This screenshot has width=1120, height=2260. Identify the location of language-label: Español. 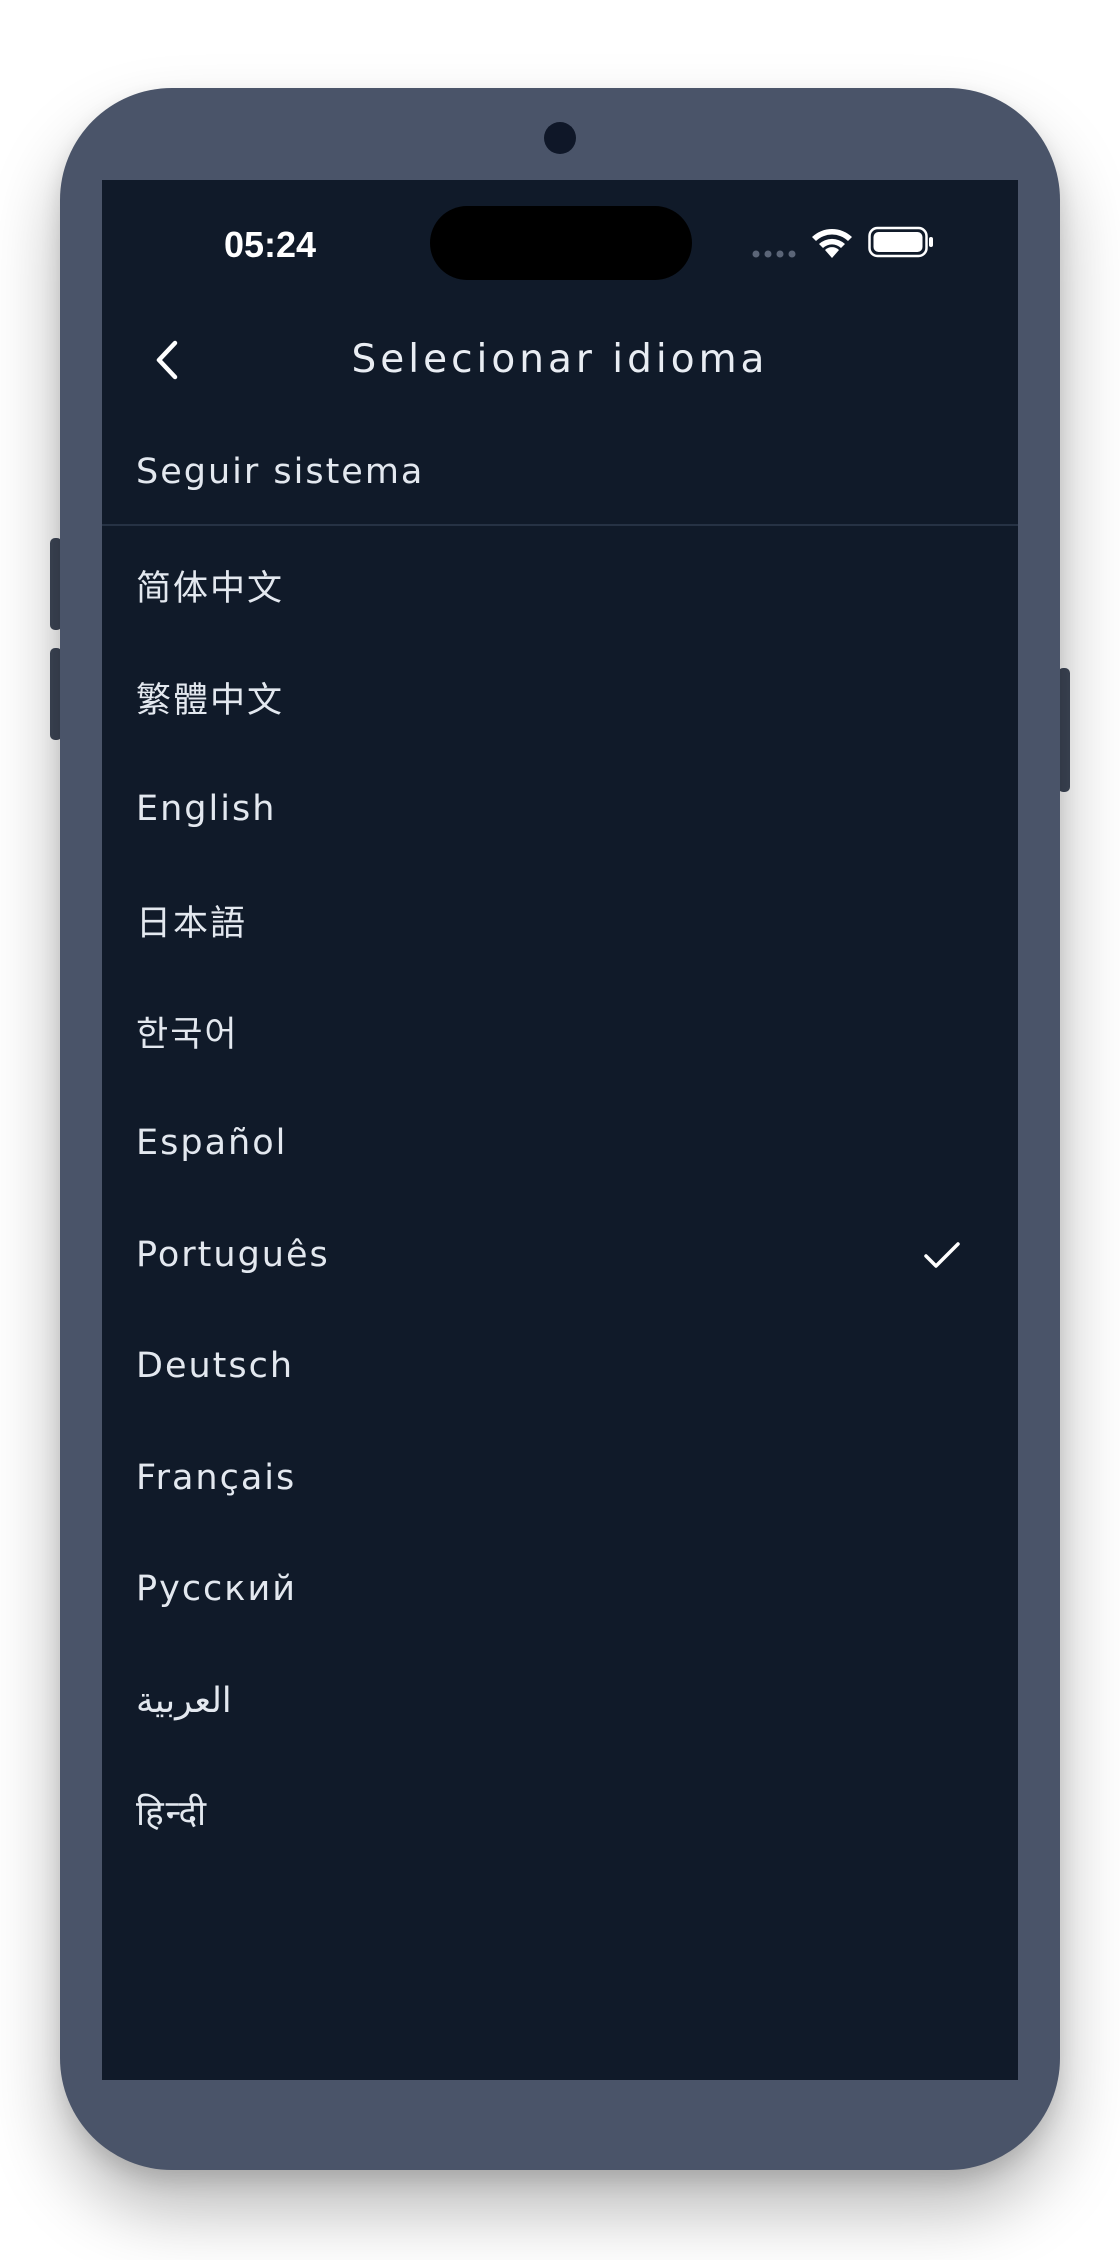
(212, 1143).